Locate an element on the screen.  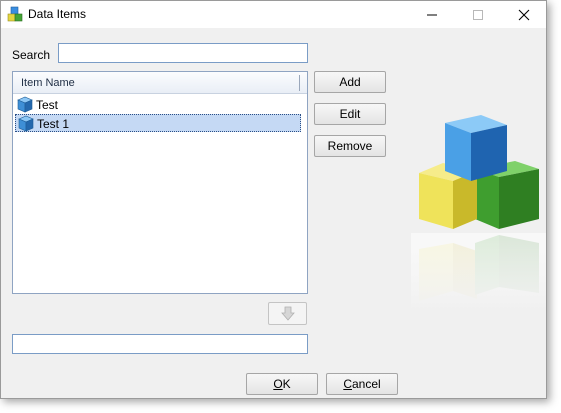
minimize-icon is located at coordinates (432, 15).